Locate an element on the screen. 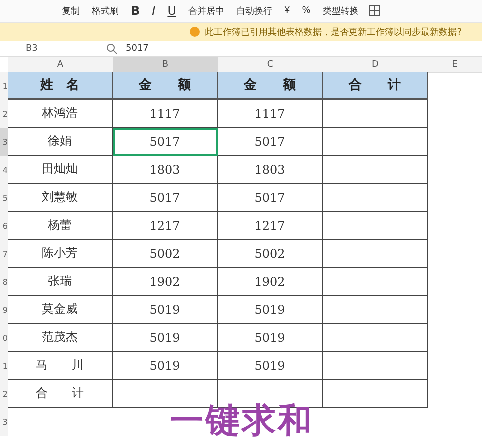 The image size is (482, 440). column-header: B is located at coordinates (165, 65).